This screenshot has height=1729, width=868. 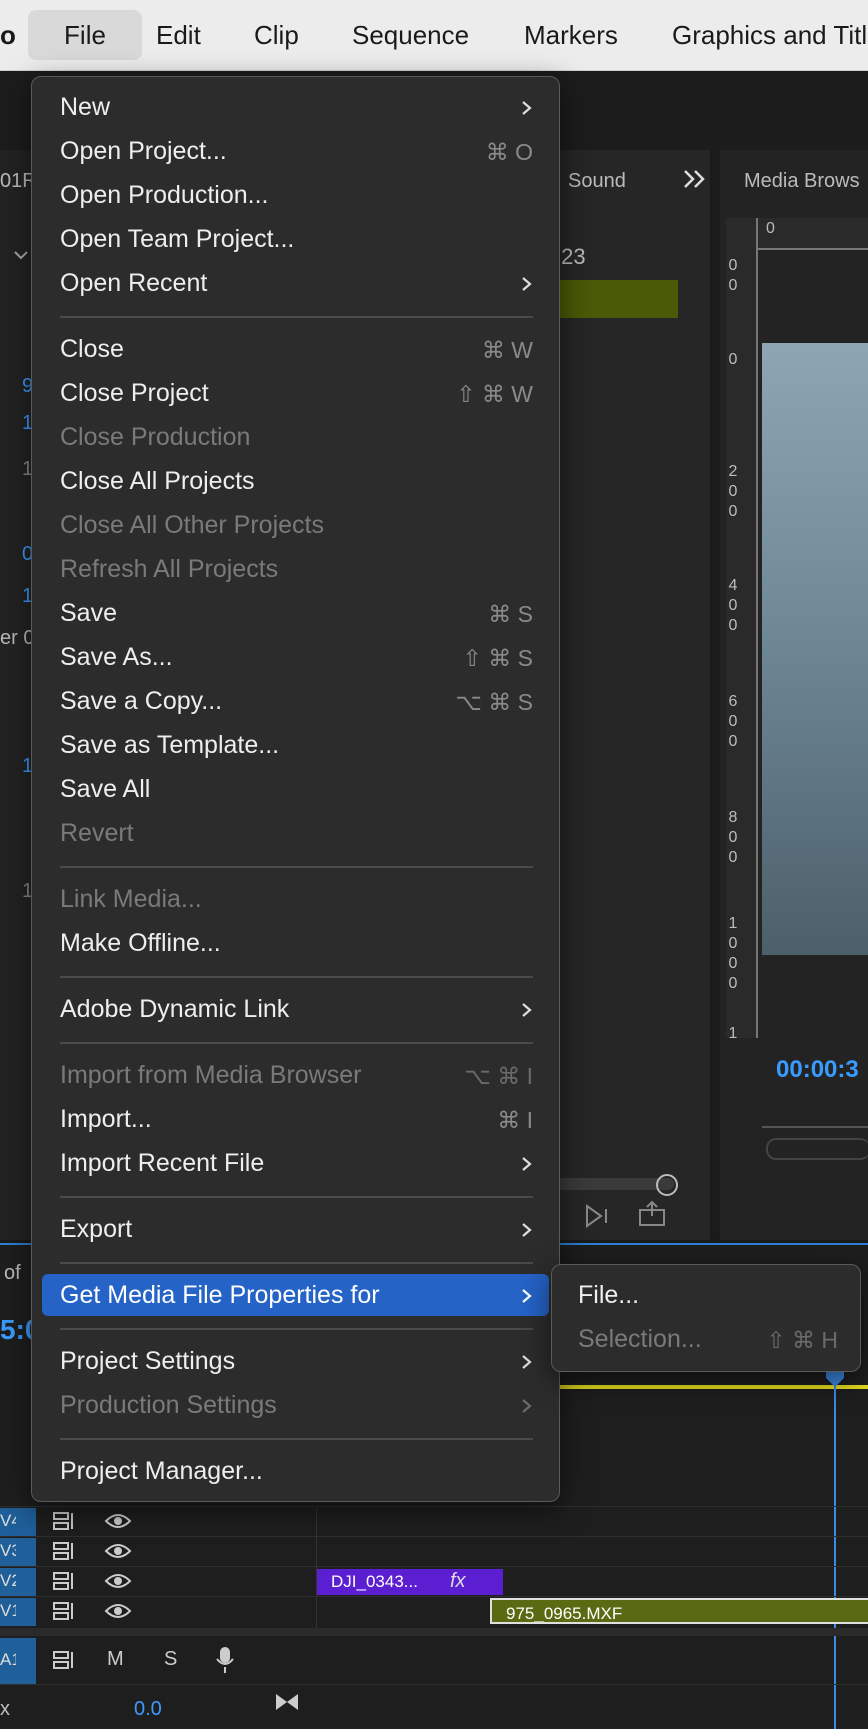 I want to click on playhead-icon, so click(x=835, y=1379).